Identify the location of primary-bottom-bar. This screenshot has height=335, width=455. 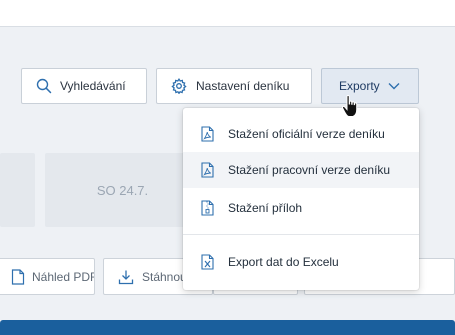
(227, 327).